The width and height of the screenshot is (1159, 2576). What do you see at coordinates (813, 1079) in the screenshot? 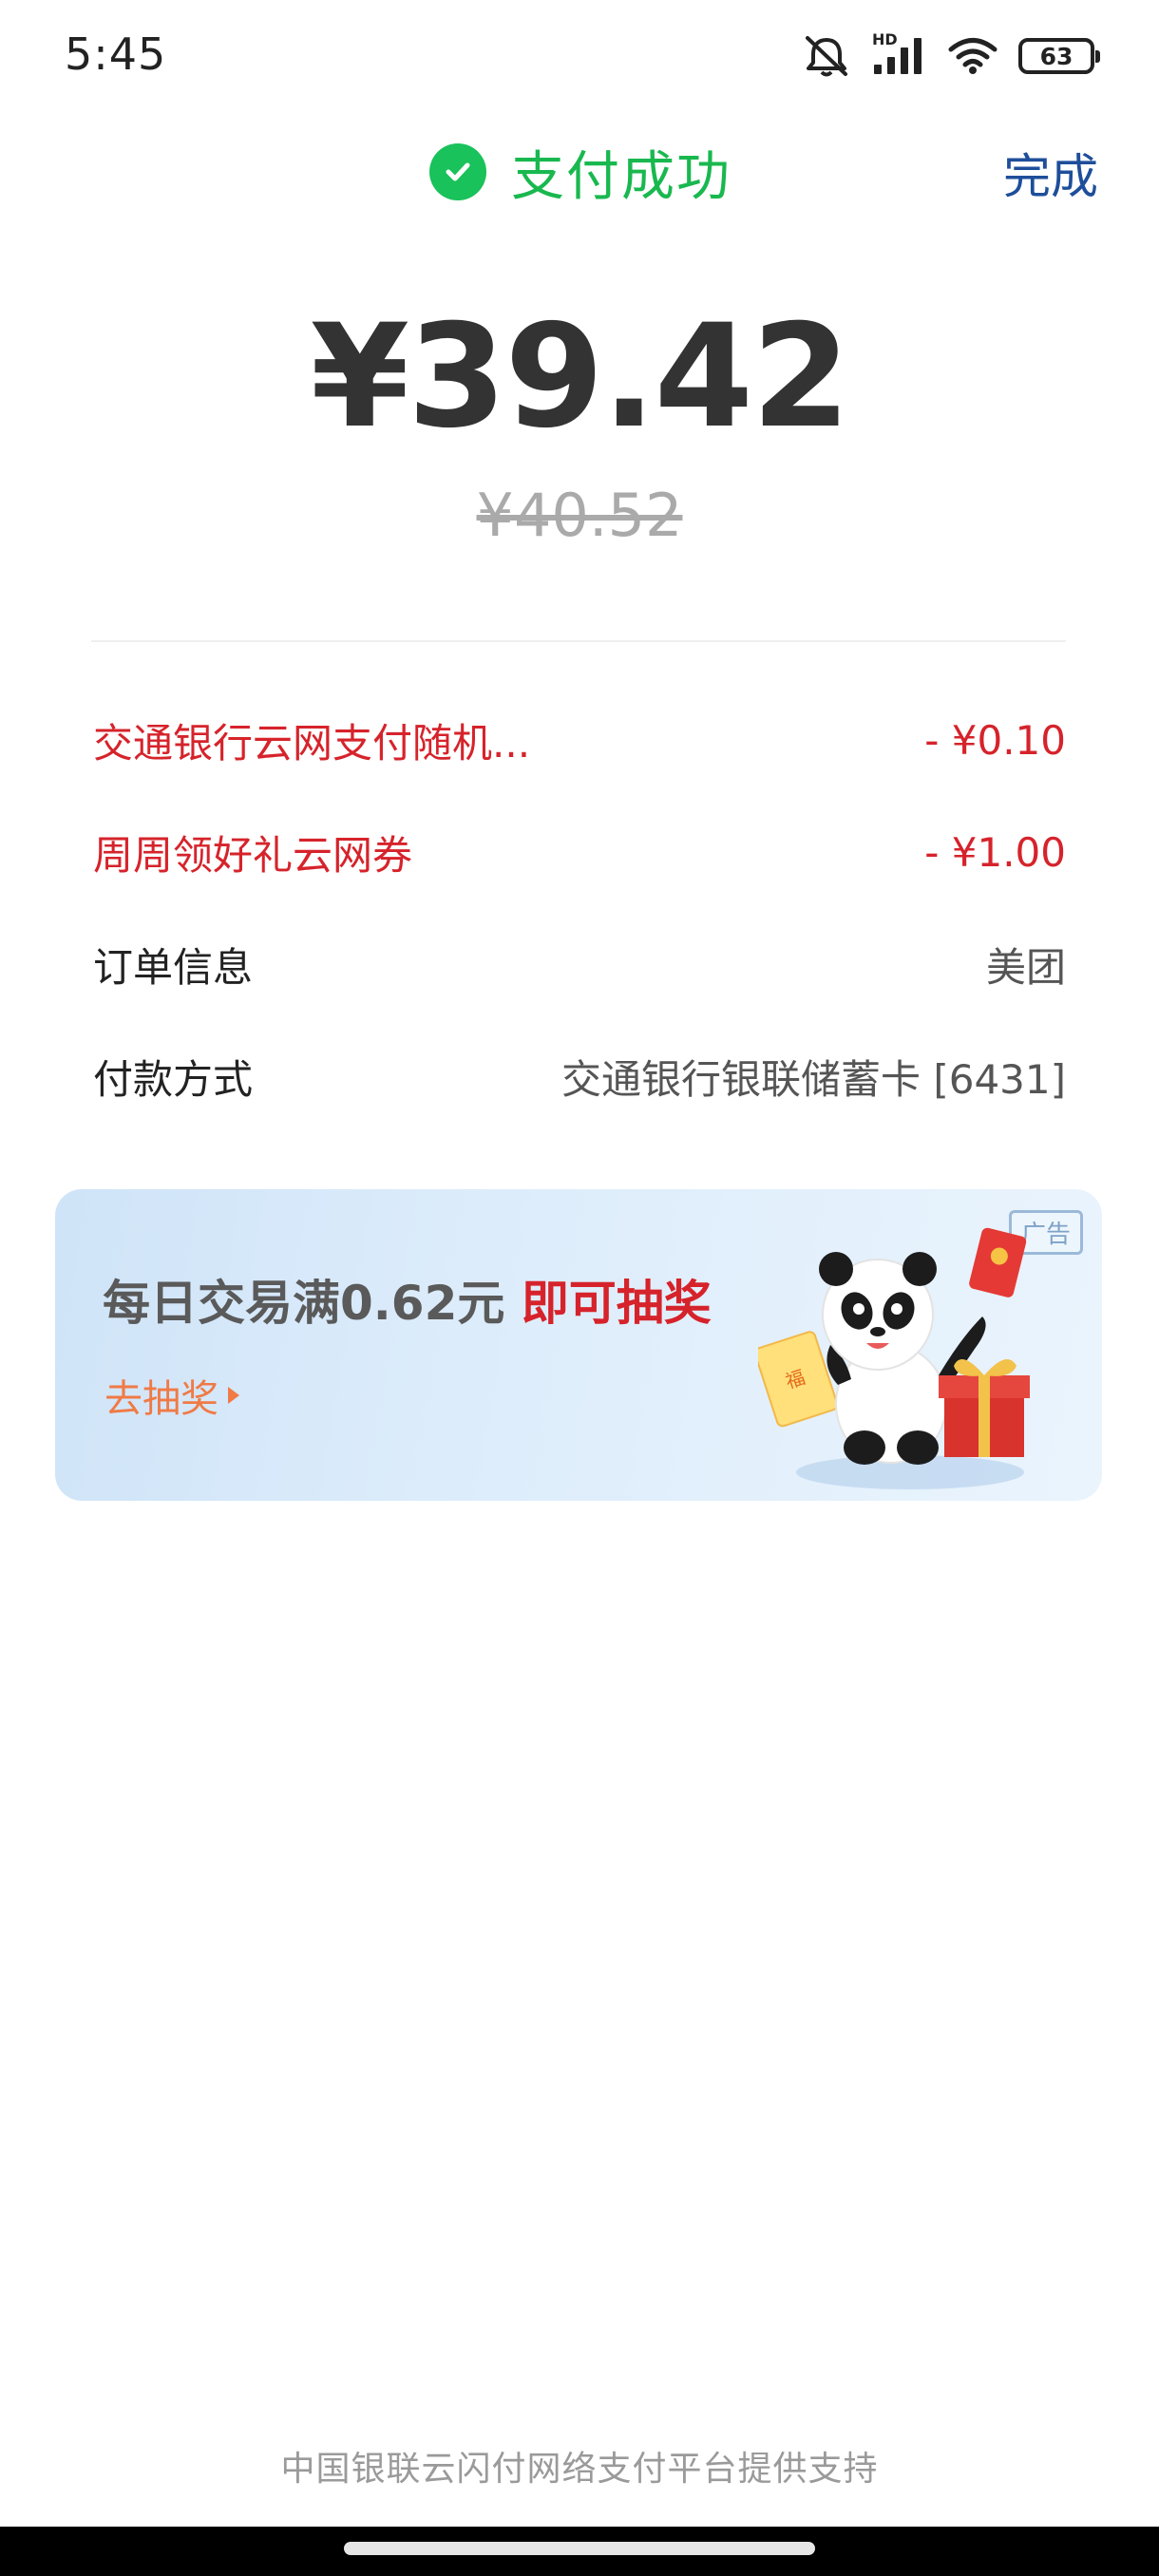
I see `payment-method-value: 交通银行银联储蓄卡 [6431]` at bounding box center [813, 1079].